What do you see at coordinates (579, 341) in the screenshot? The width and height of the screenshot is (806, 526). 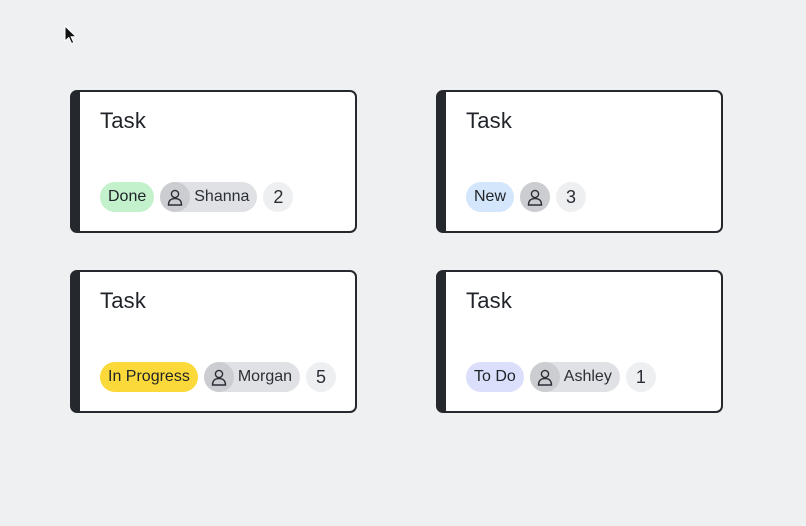 I see `task-card: Task To Do Ashley 1` at bounding box center [579, 341].